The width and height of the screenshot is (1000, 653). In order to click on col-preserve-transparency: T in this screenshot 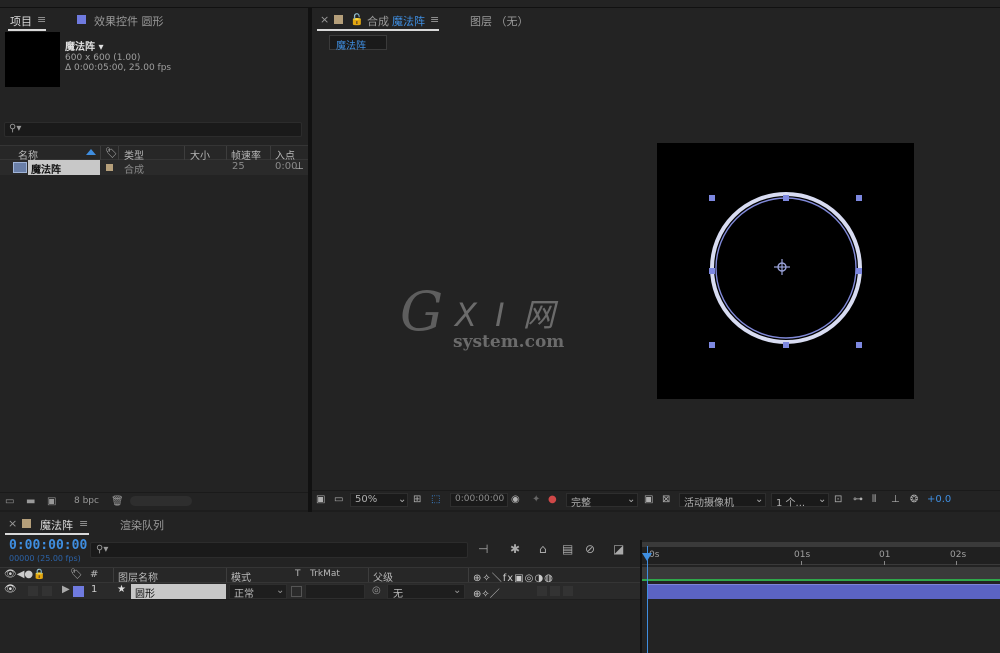, I will do `click(298, 574)`.